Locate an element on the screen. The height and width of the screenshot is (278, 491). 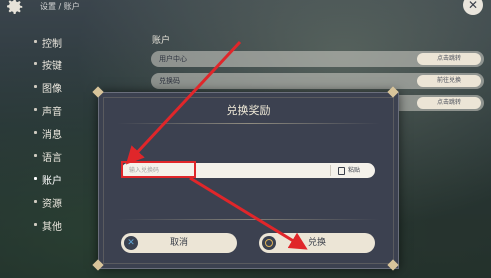
cancel-button: ✕ 取消 is located at coordinates (179, 243).